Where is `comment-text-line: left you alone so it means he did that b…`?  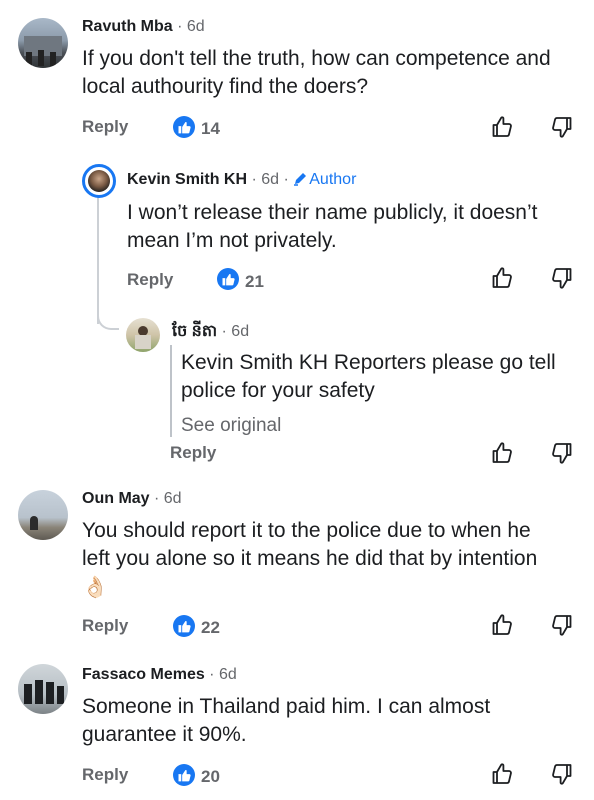
comment-text-line: left you alone so it means he did that b… is located at coordinates (310, 558).